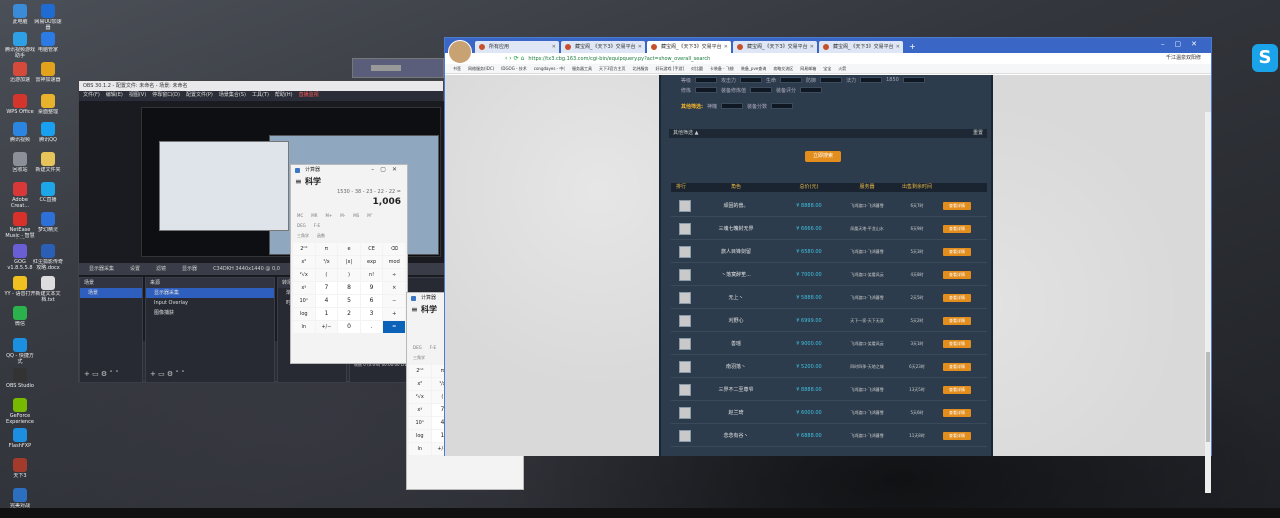 The width and height of the screenshot is (1280, 518). I want to click on calc-key: ⌫, so click(394, 249).